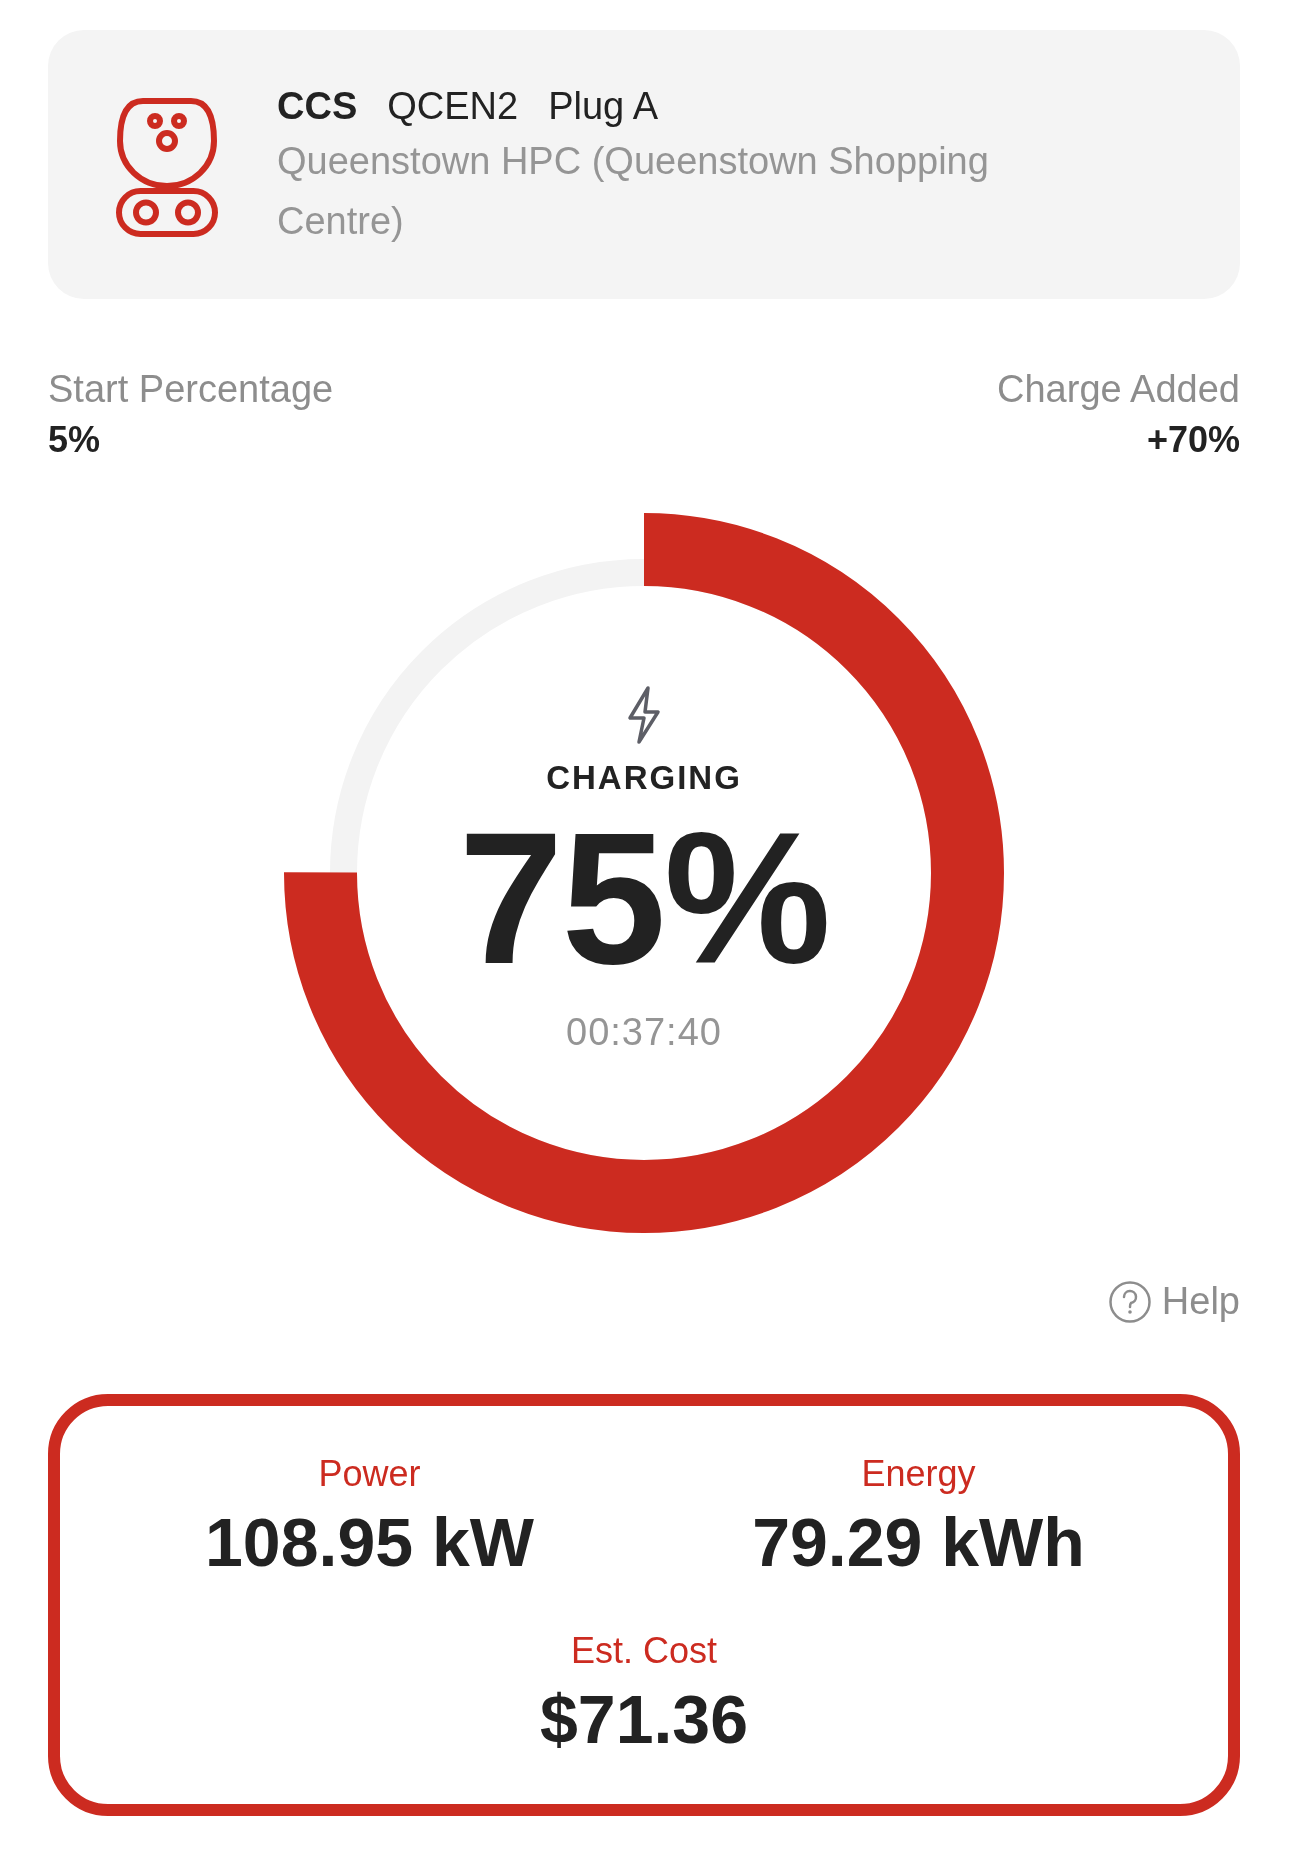 This screenshot has width=1289, height=1867. I want to click on stat-value: +70%, so click(1192, 439).